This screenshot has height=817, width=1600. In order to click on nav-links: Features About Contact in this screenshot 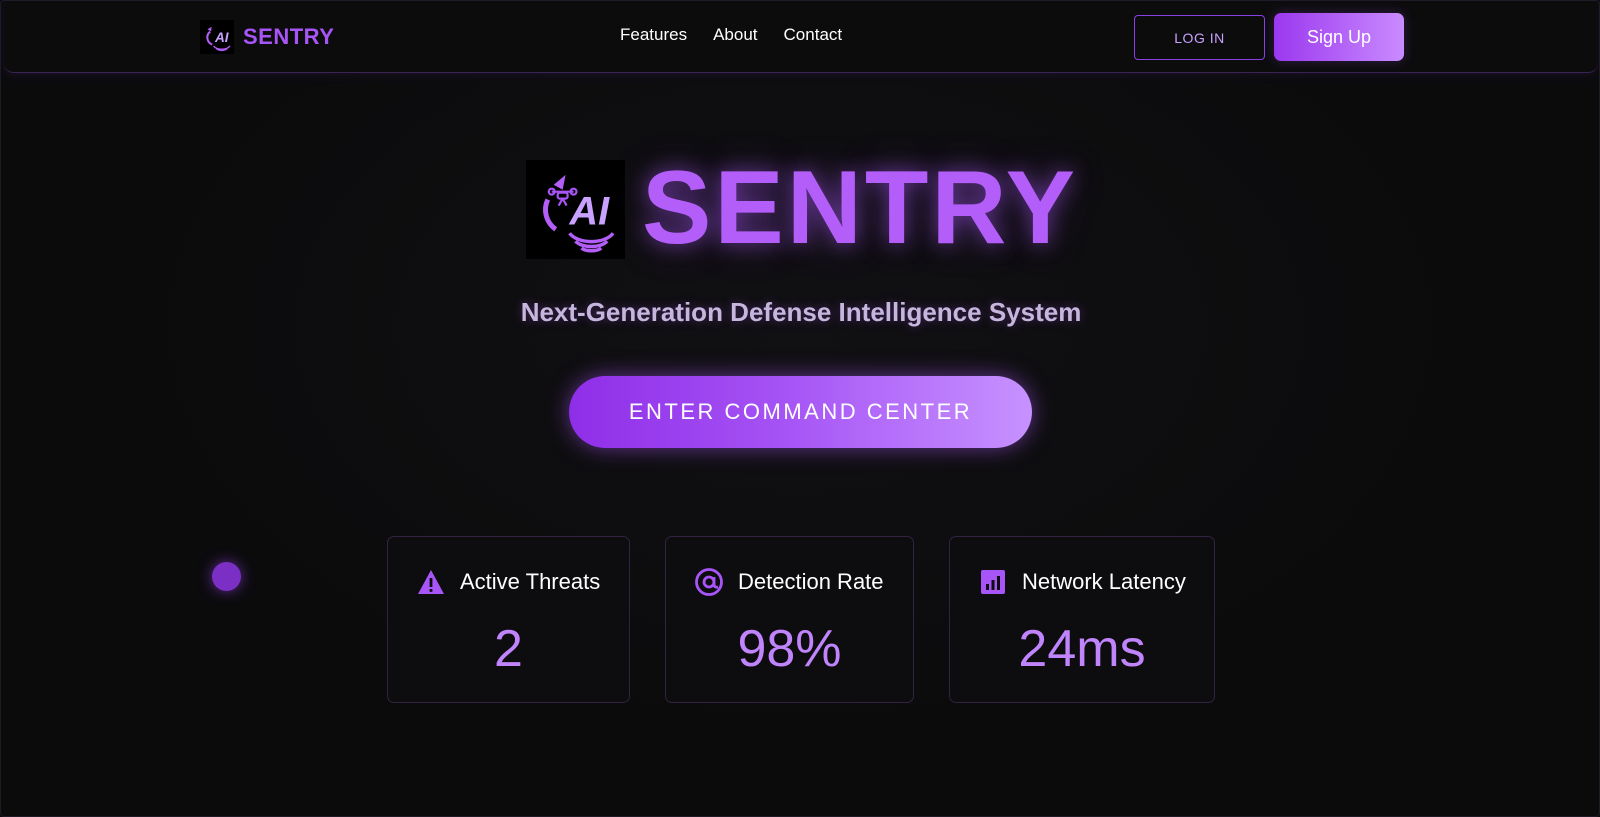, I will do `click(731, 35)`.